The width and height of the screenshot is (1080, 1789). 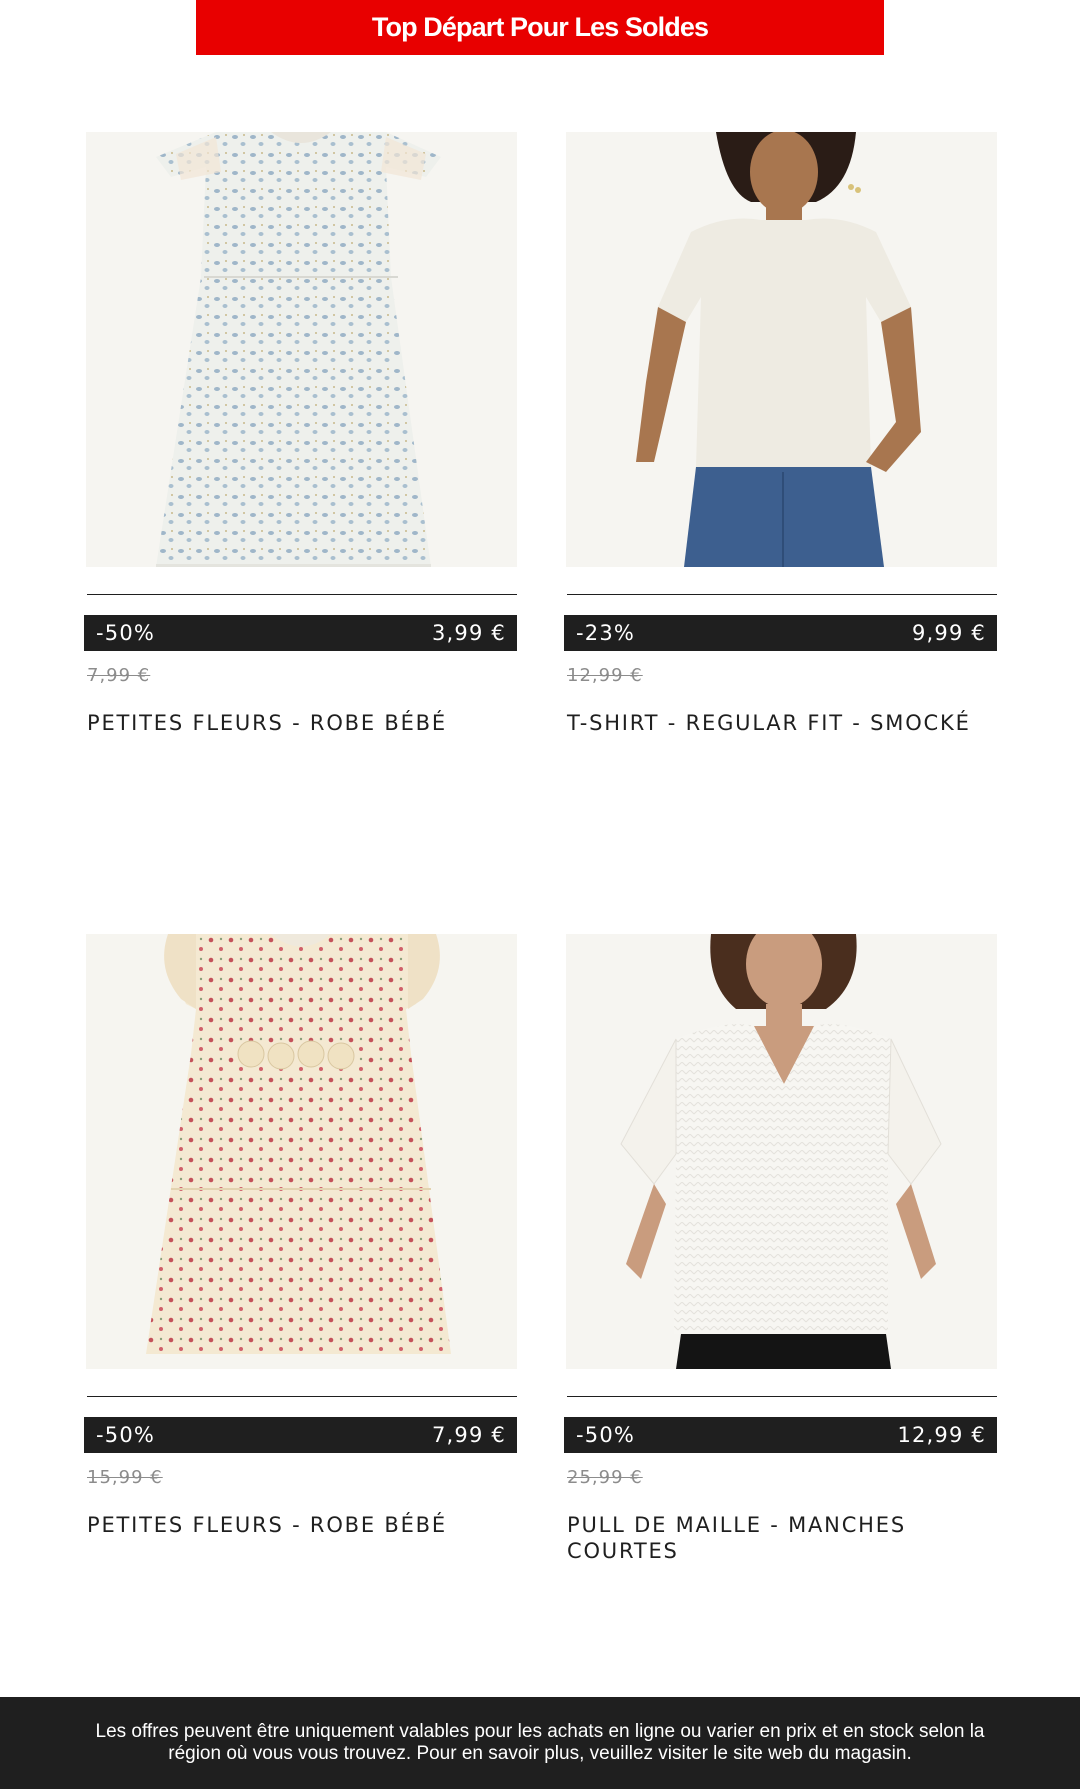 What do you see at coordinates (469, 1435) in the screenshot?
I see `sale-price: 7,99 €` at bounding box center [469, 1435].